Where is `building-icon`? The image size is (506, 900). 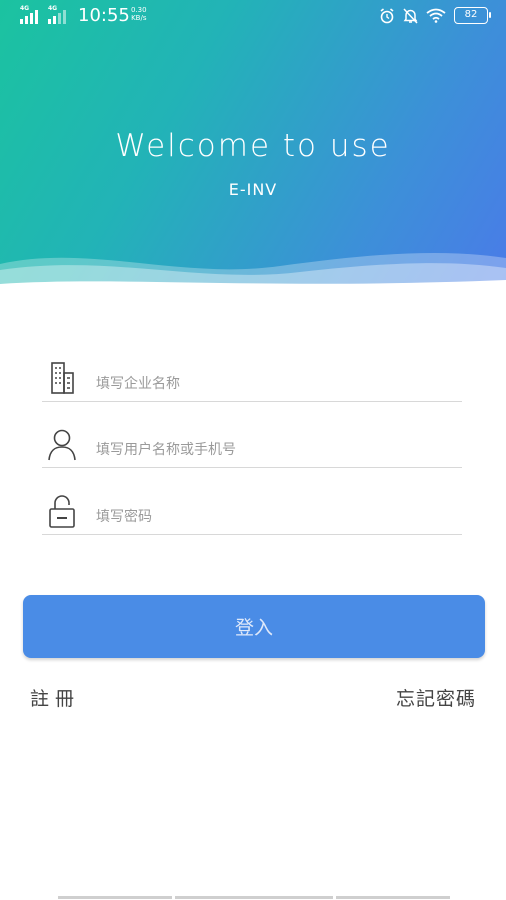 building-icon is located at coordinates (62, 378).